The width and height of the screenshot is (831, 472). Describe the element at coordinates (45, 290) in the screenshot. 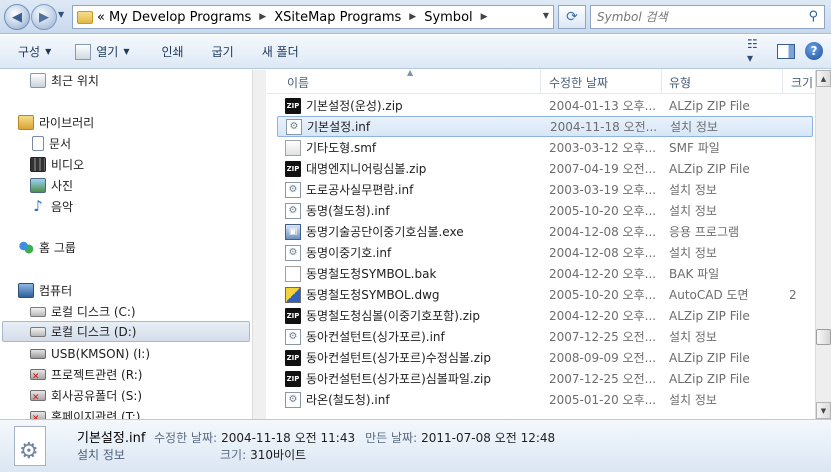

I see `nav-item-computer: 컴퓨터` at that location.